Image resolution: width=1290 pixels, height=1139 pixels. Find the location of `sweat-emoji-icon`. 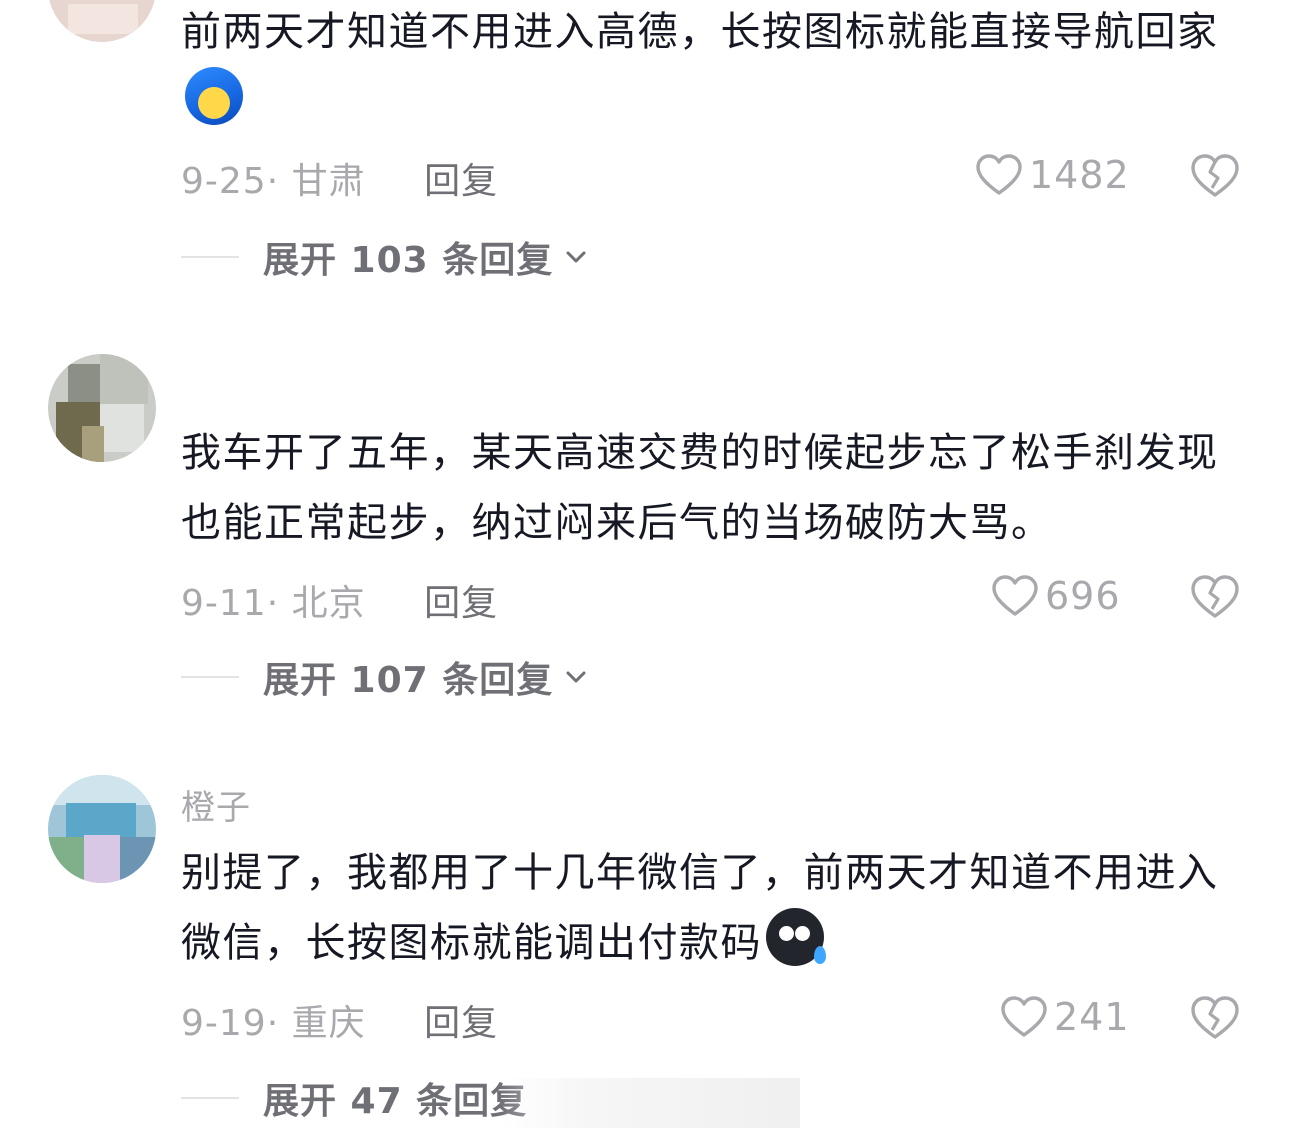

sweat-emoji-icon is located at coordinates (796, 937).